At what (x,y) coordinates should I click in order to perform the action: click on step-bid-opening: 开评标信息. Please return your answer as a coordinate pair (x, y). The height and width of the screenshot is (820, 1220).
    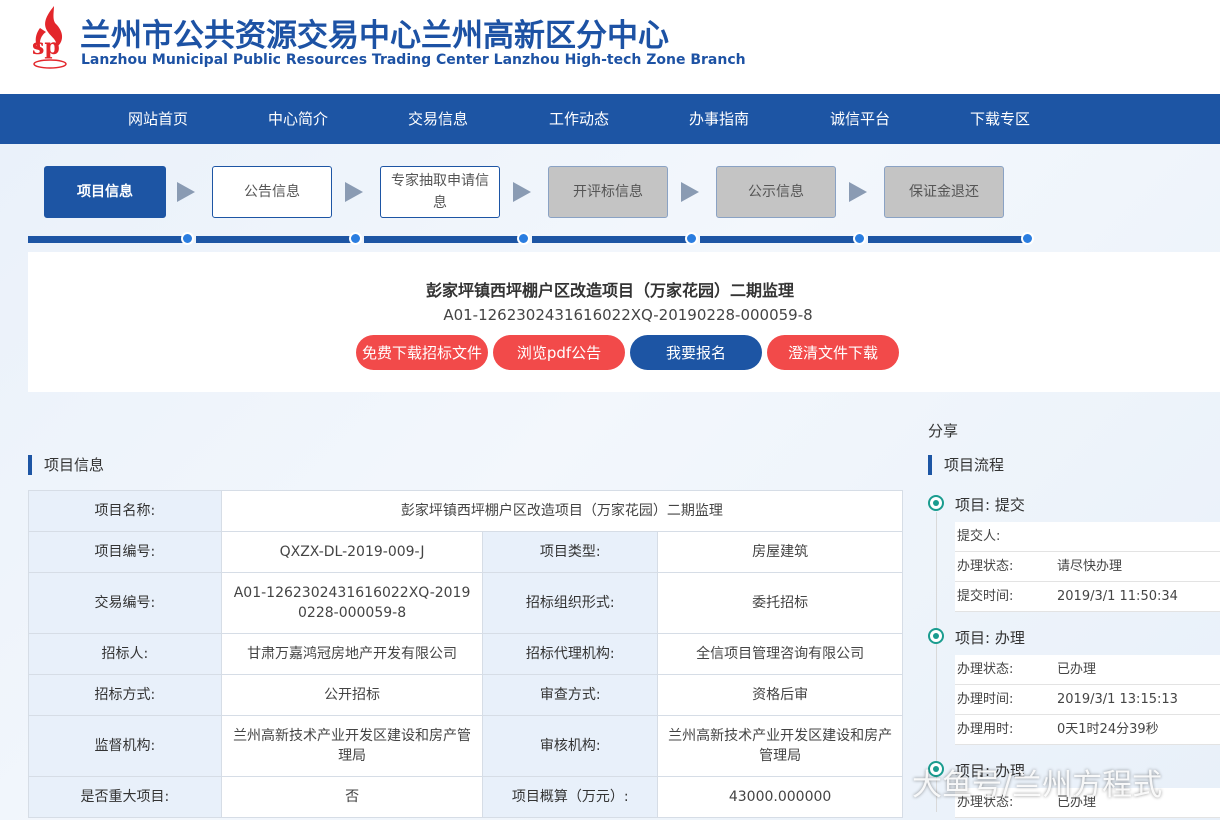
    Looking at the image, I should click on (608, 192).